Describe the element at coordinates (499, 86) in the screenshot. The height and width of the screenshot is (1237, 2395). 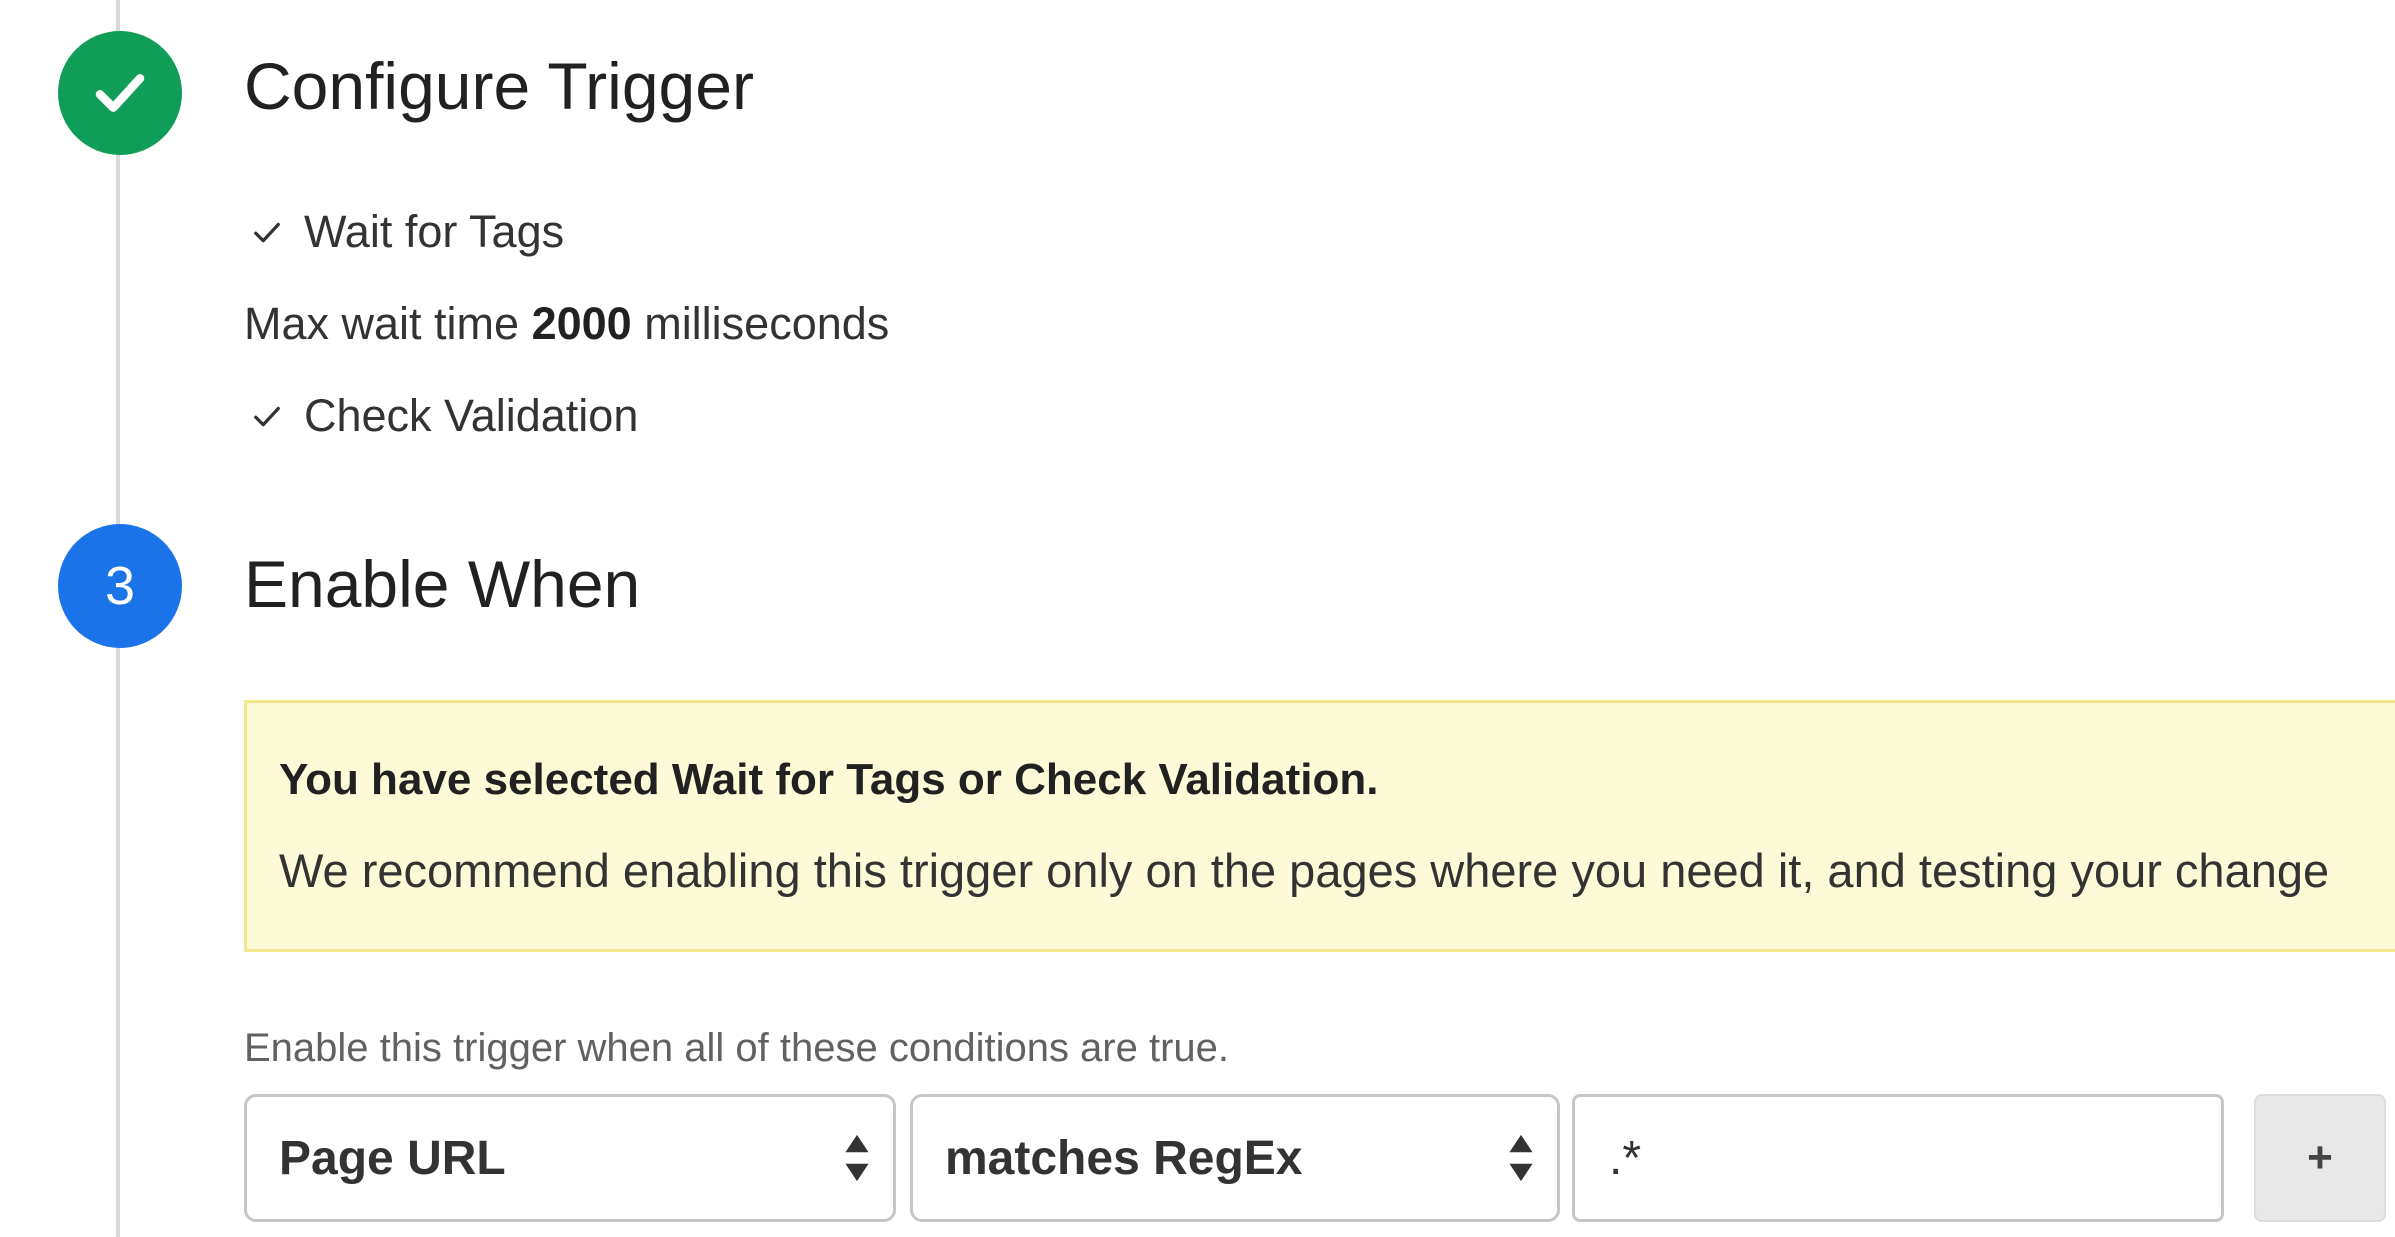
I see `step-title-configure-trigger: Configure Trigger` at that location.